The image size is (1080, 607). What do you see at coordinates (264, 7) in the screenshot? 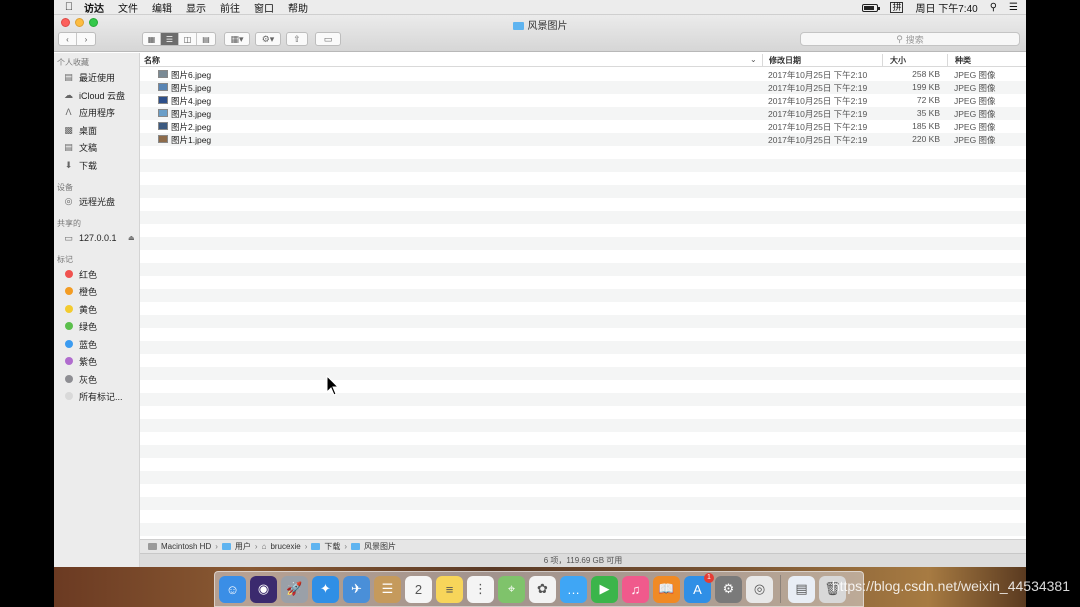
I see `menu-window: 窗口` at bounding box center [264, 7].